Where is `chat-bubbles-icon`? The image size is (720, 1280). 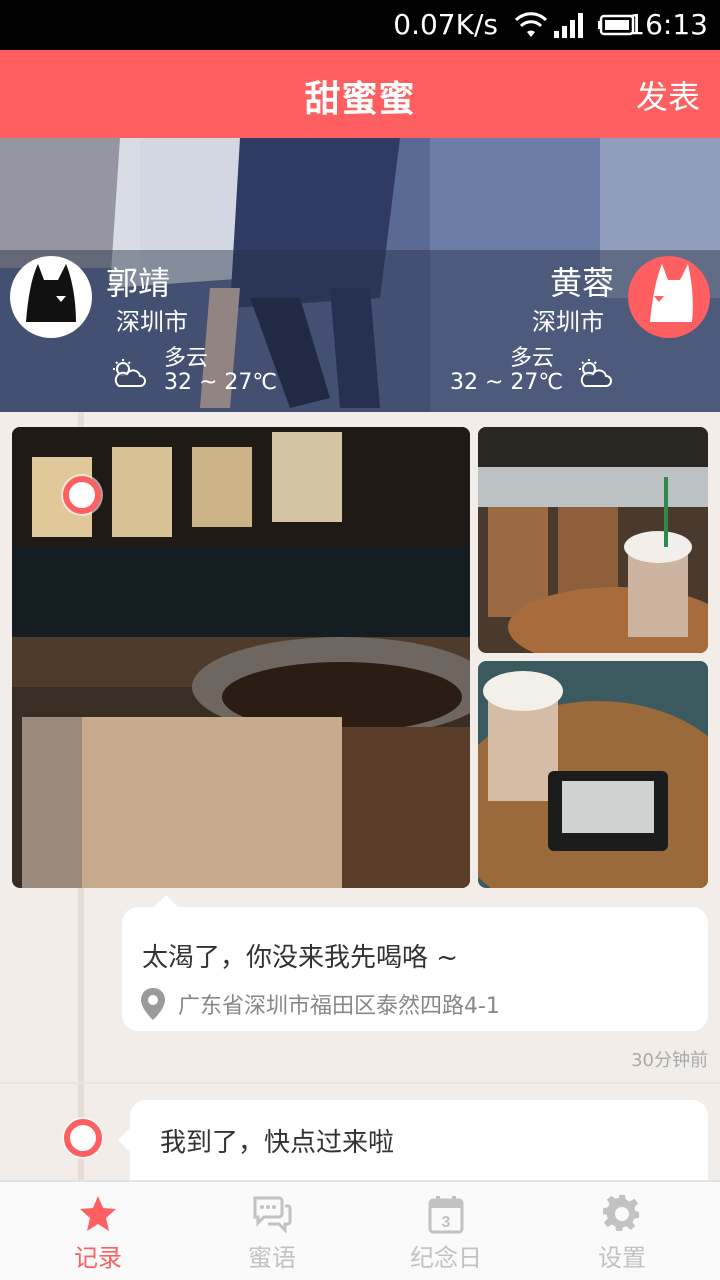
chat-bubbles-icon is located at coordinates (272, 1215).